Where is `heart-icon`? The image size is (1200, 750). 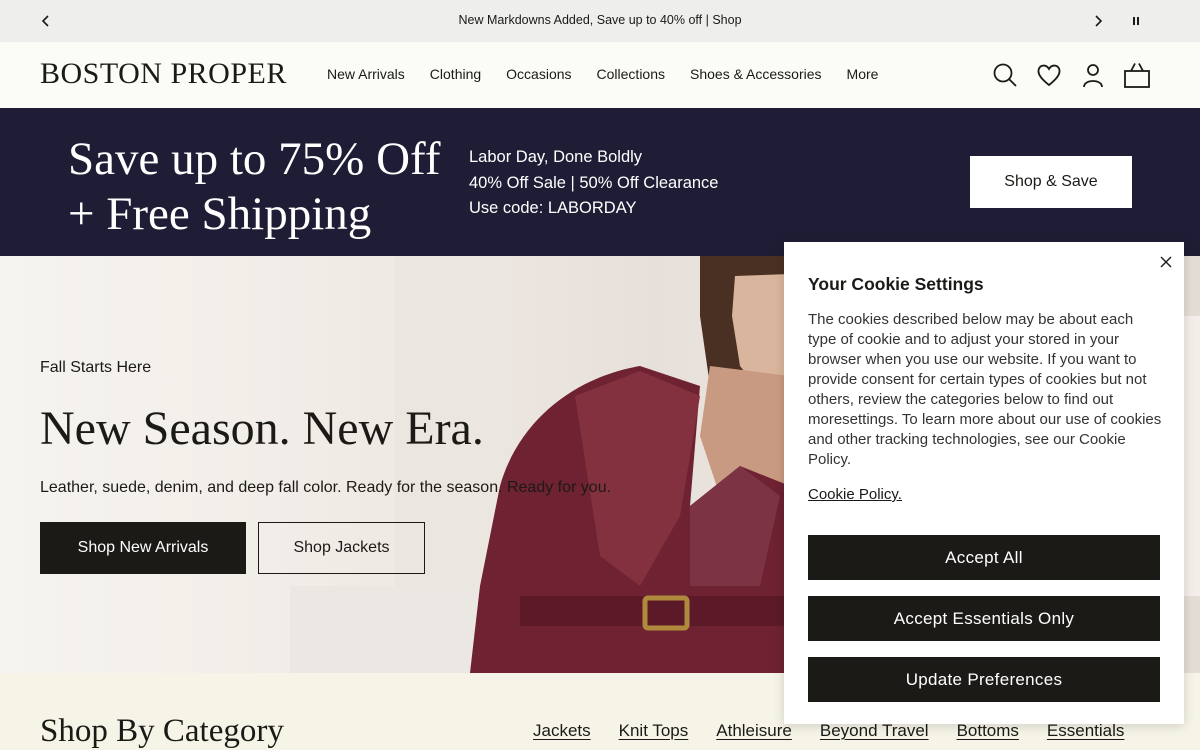 heart-icon is located at coordinates (1049, 75).